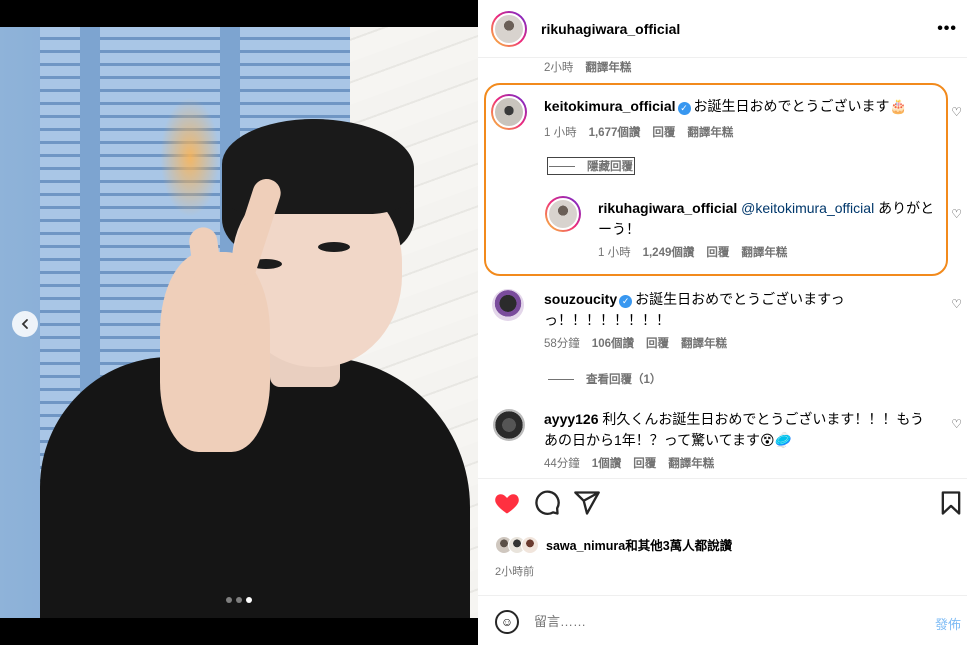 This screenshot has width=967, height=645. I want to click on liker-avatar, so click(530, 544).